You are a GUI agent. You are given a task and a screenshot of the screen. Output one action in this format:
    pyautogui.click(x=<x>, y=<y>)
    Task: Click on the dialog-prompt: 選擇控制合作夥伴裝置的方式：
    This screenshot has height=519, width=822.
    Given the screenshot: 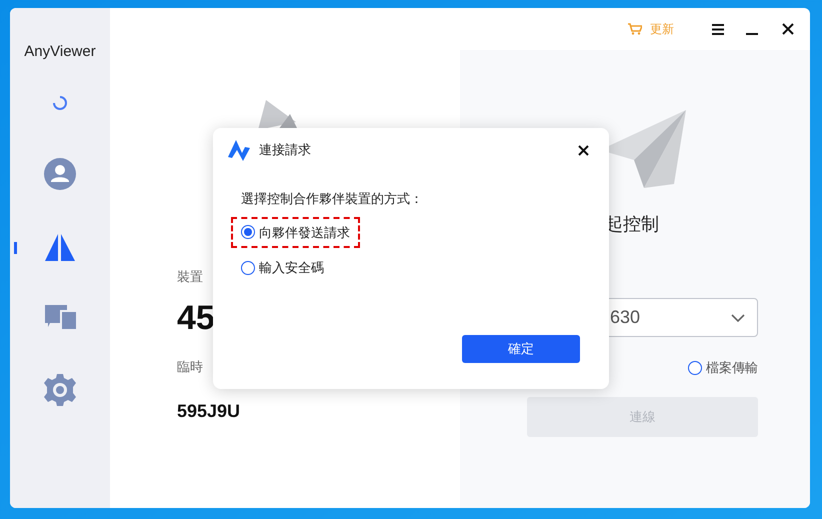 What is the action you would take?
    pyautogui.click(x=332, y=199)
    